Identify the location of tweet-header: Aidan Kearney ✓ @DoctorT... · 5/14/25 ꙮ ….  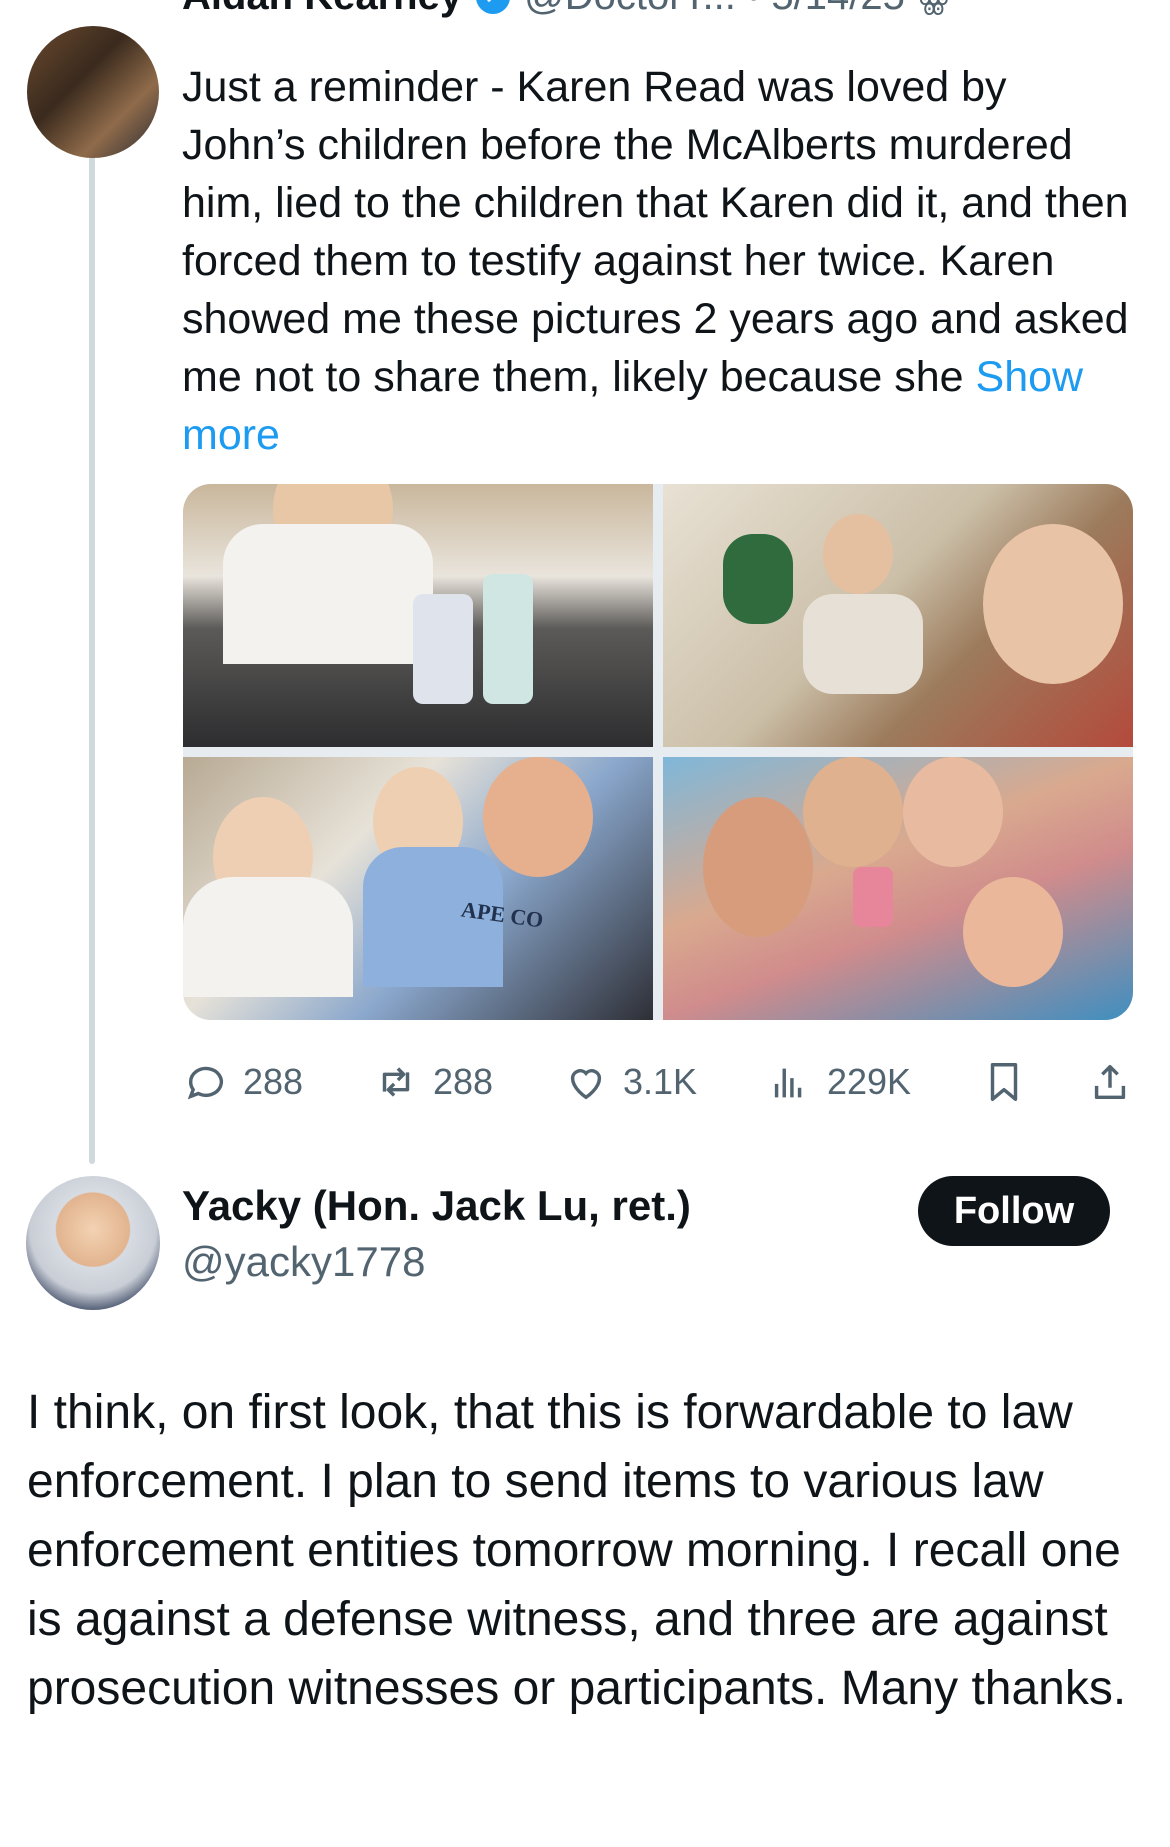
(672, 24).